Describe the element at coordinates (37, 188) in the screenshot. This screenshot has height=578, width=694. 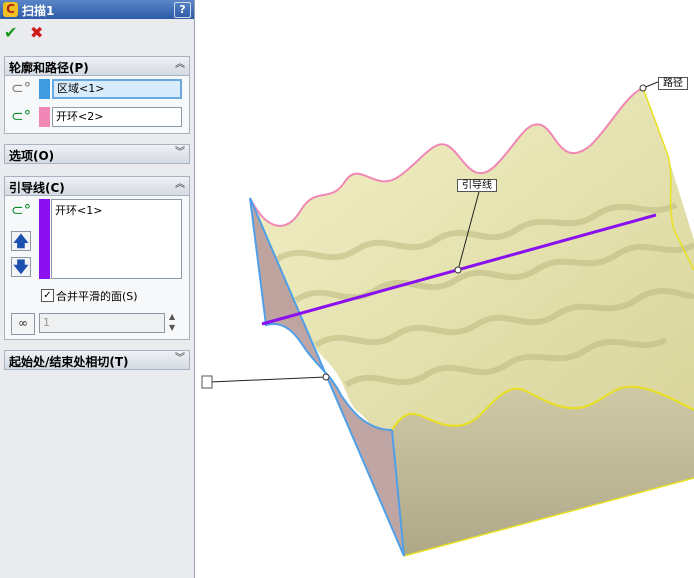
I see `guides-title: 引导线(C)` at that location.